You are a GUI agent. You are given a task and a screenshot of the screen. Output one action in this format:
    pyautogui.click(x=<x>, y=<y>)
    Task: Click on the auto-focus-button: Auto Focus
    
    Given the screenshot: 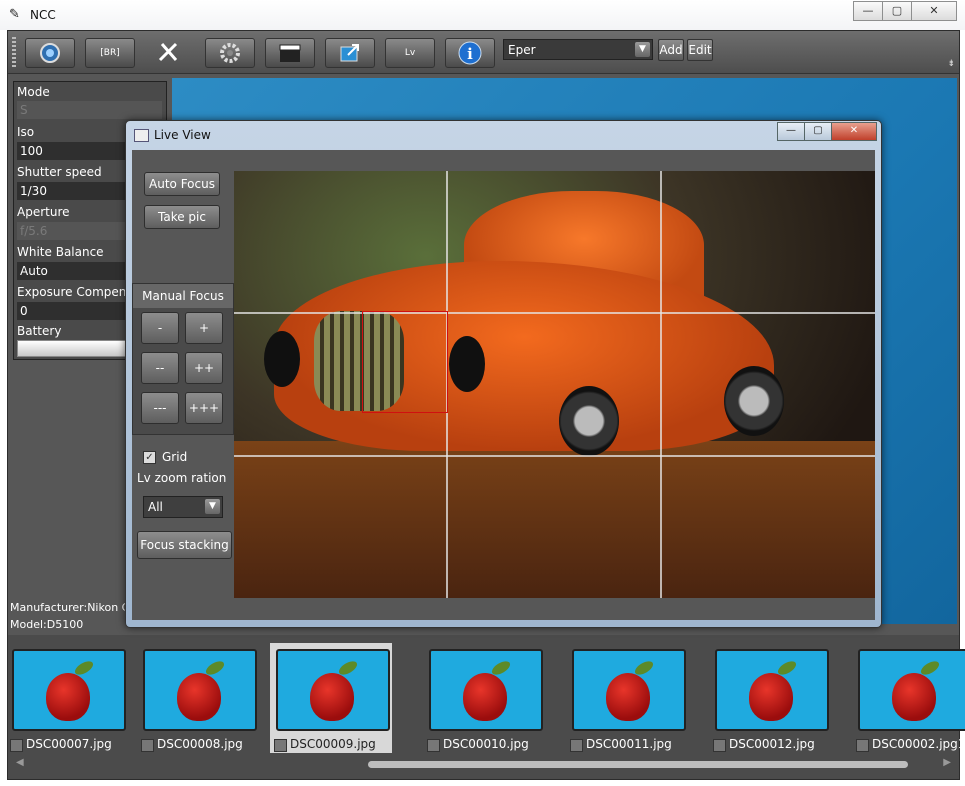 What is the action you would take?
    pyautogui.click(x=182, y=184)
    